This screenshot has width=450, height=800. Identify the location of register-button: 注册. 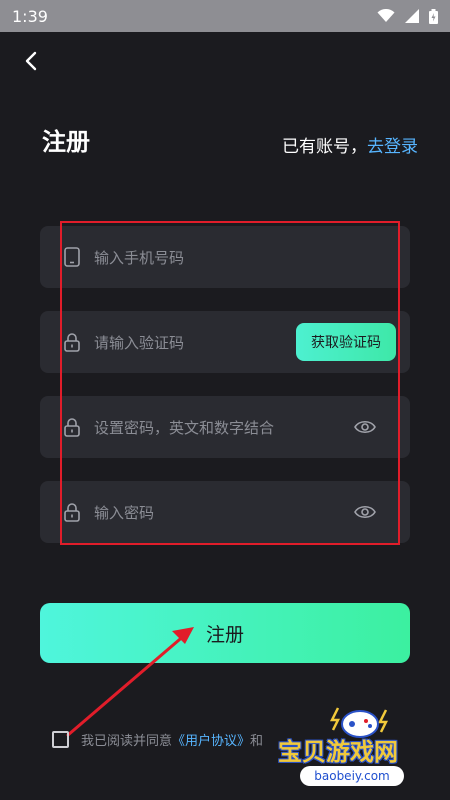
(225, 633).